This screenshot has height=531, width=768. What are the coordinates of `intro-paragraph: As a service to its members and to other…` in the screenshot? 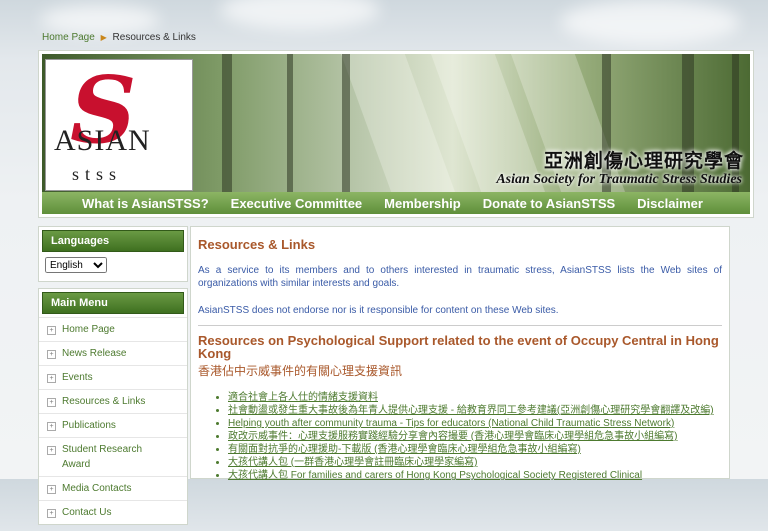 It's located at (460, 277).